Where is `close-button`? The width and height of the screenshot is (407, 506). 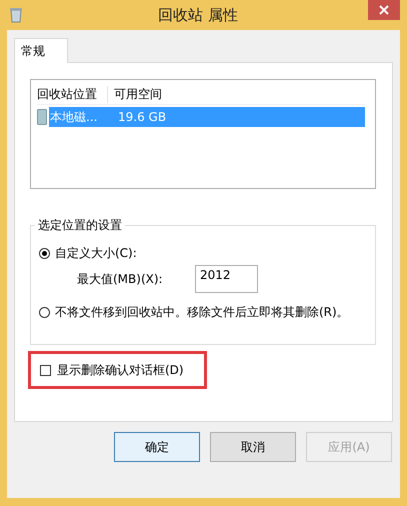
close-button is located at coordinates (384, 10).